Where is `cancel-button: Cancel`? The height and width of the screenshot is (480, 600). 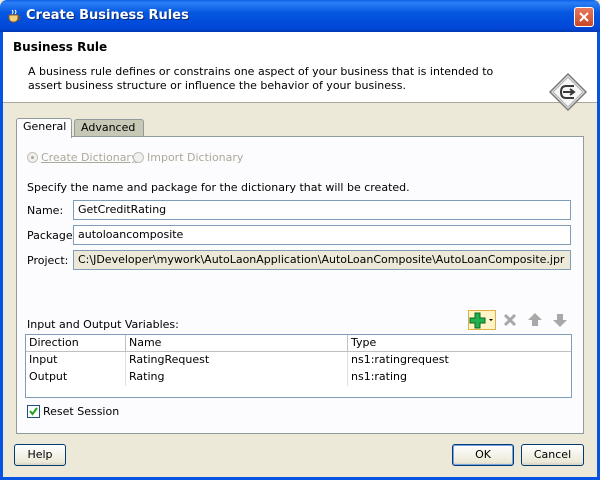
cancel-button: Cancel is located at coordinates (552, 455).